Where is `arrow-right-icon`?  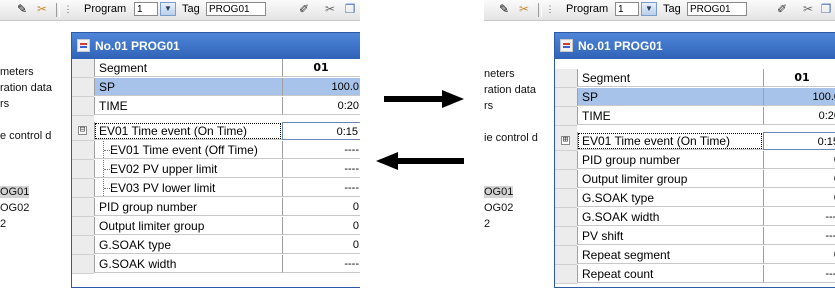
arrow-right-icon is located at coordinates (424, 99).